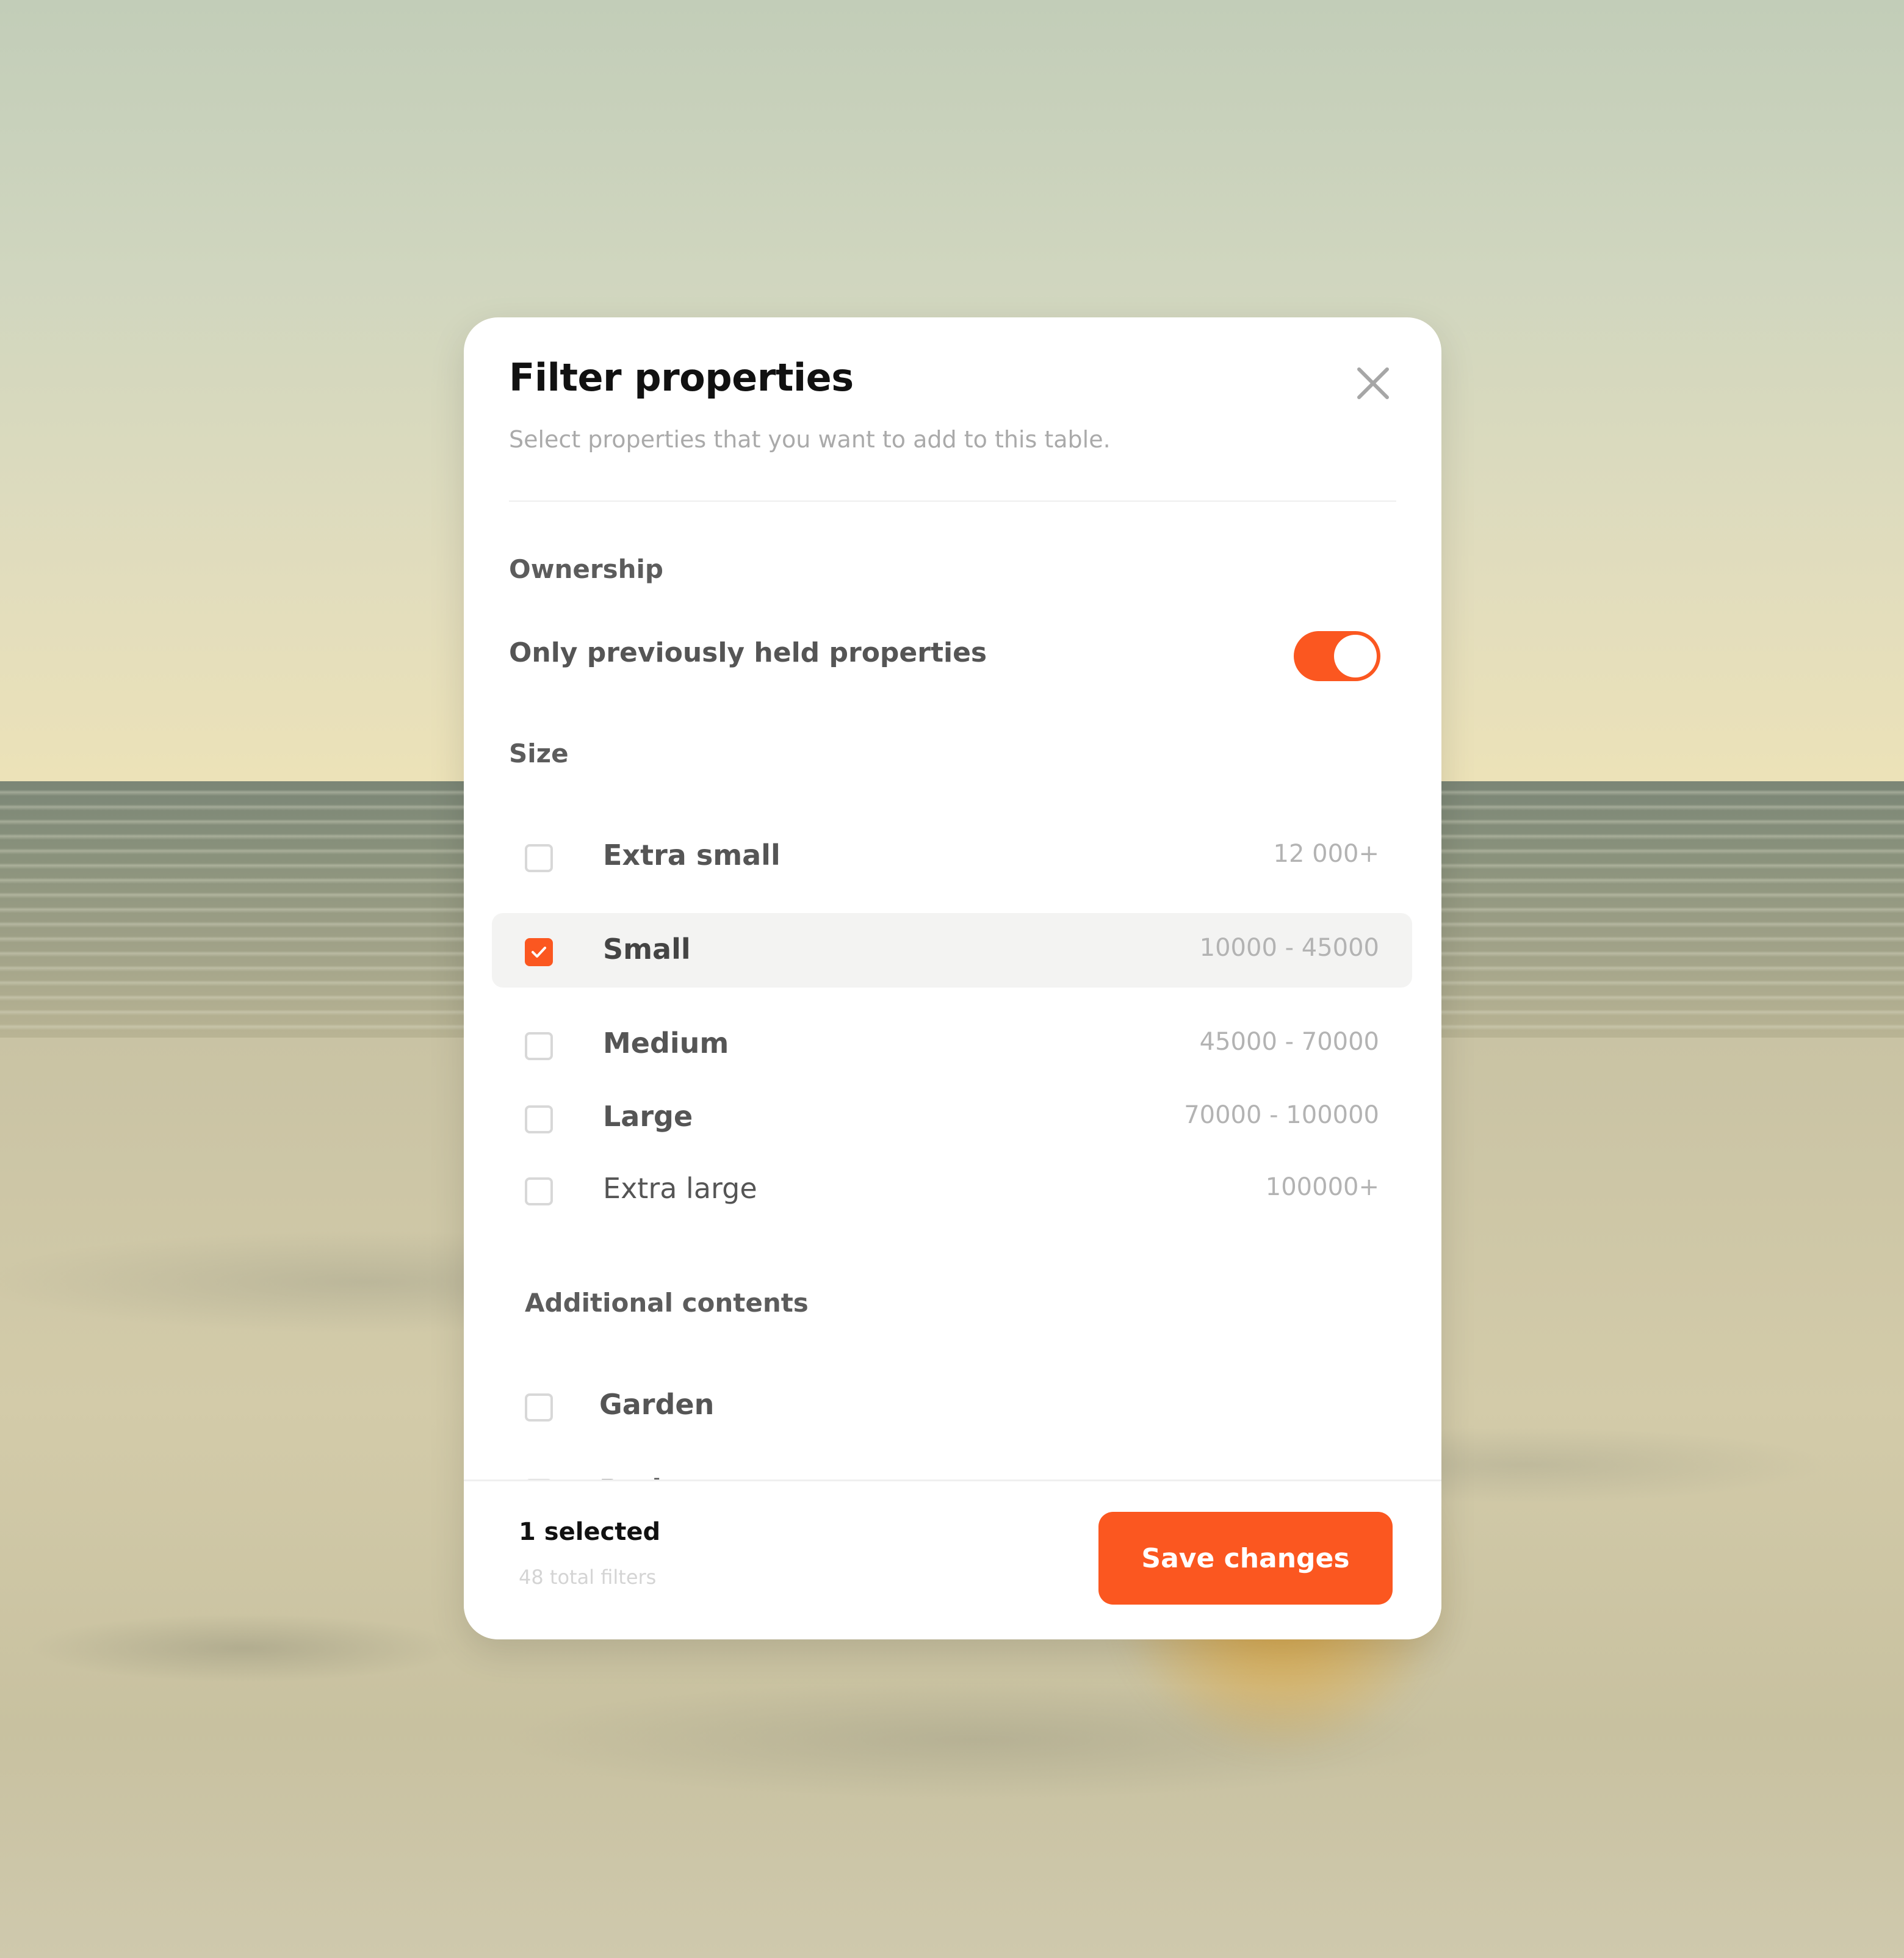  I want to click on option-range: 45000 - 70000, so click(1289, 1042).